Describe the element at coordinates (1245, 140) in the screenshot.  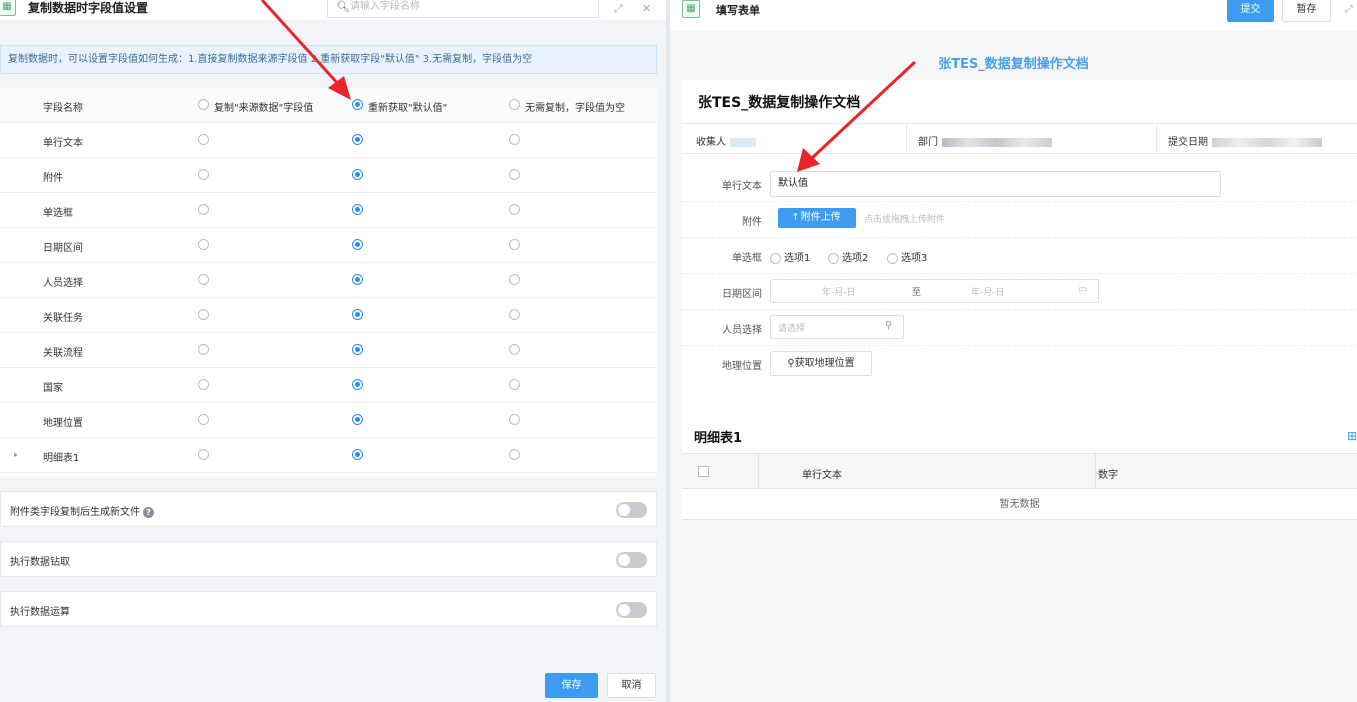
I see `date-meta: 提交日期` at that location.